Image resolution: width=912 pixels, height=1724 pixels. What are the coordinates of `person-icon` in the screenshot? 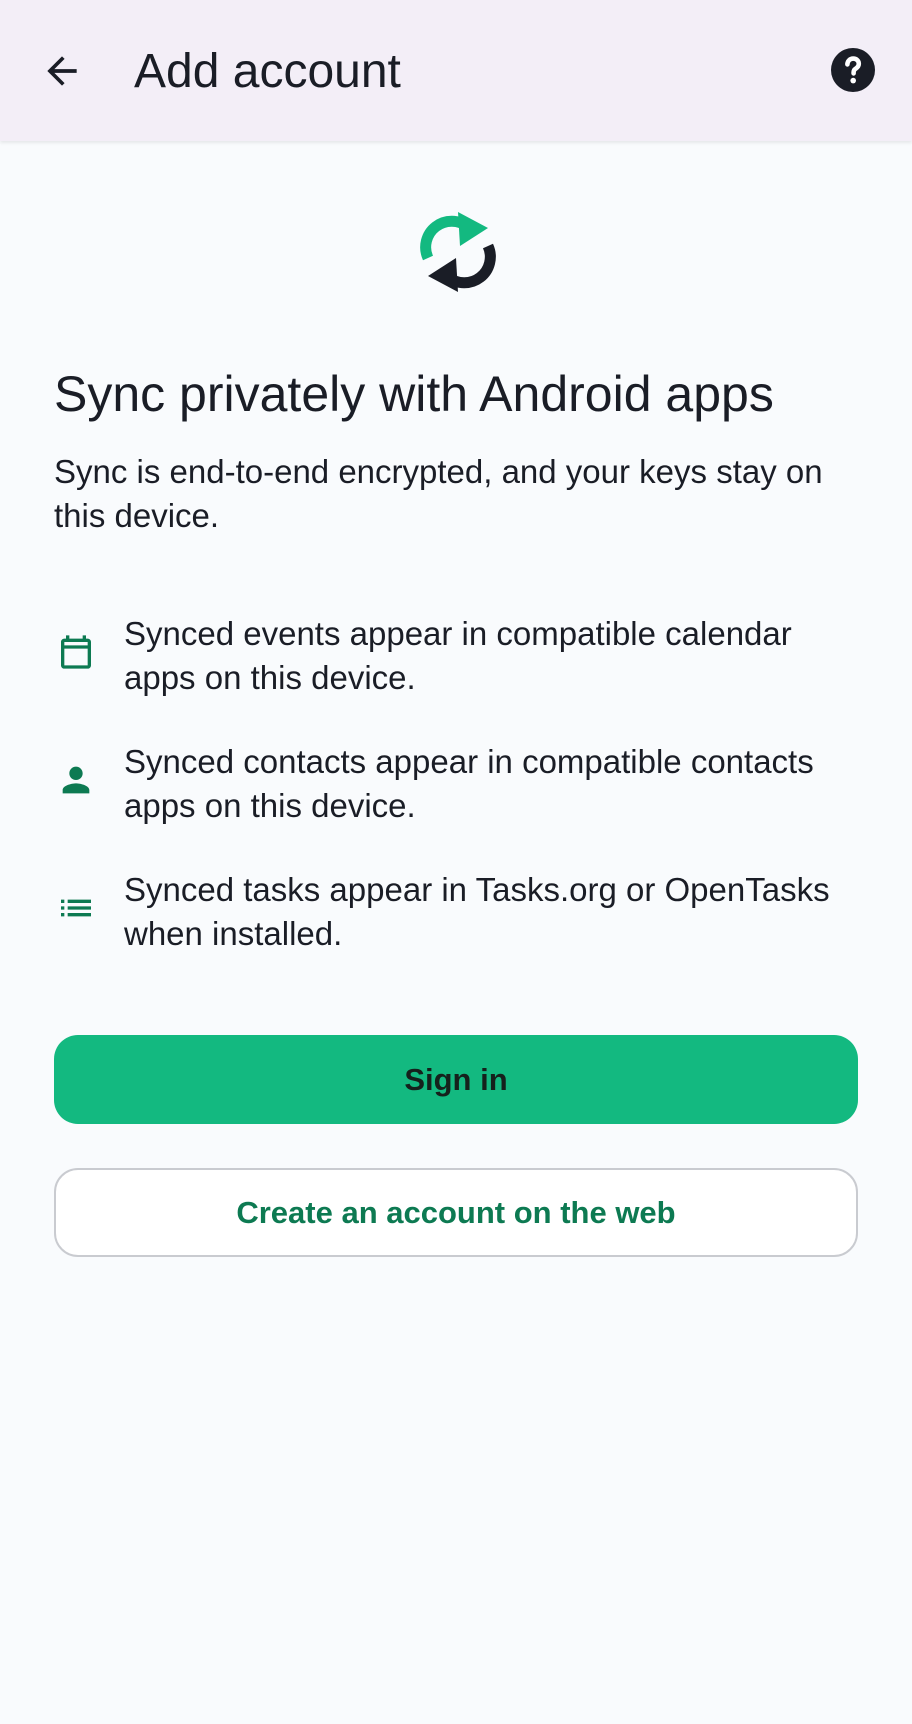 It's located at (76, 780).